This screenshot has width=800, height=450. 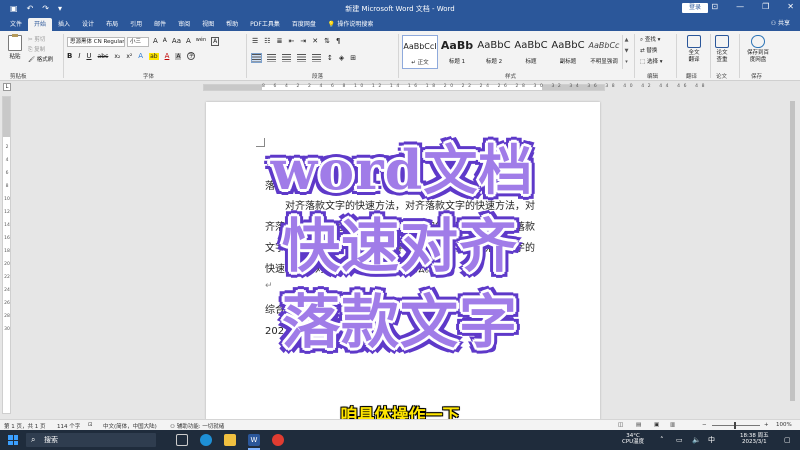 I want to click on more-styles-icon: ▾, so click(x=626, y=62).